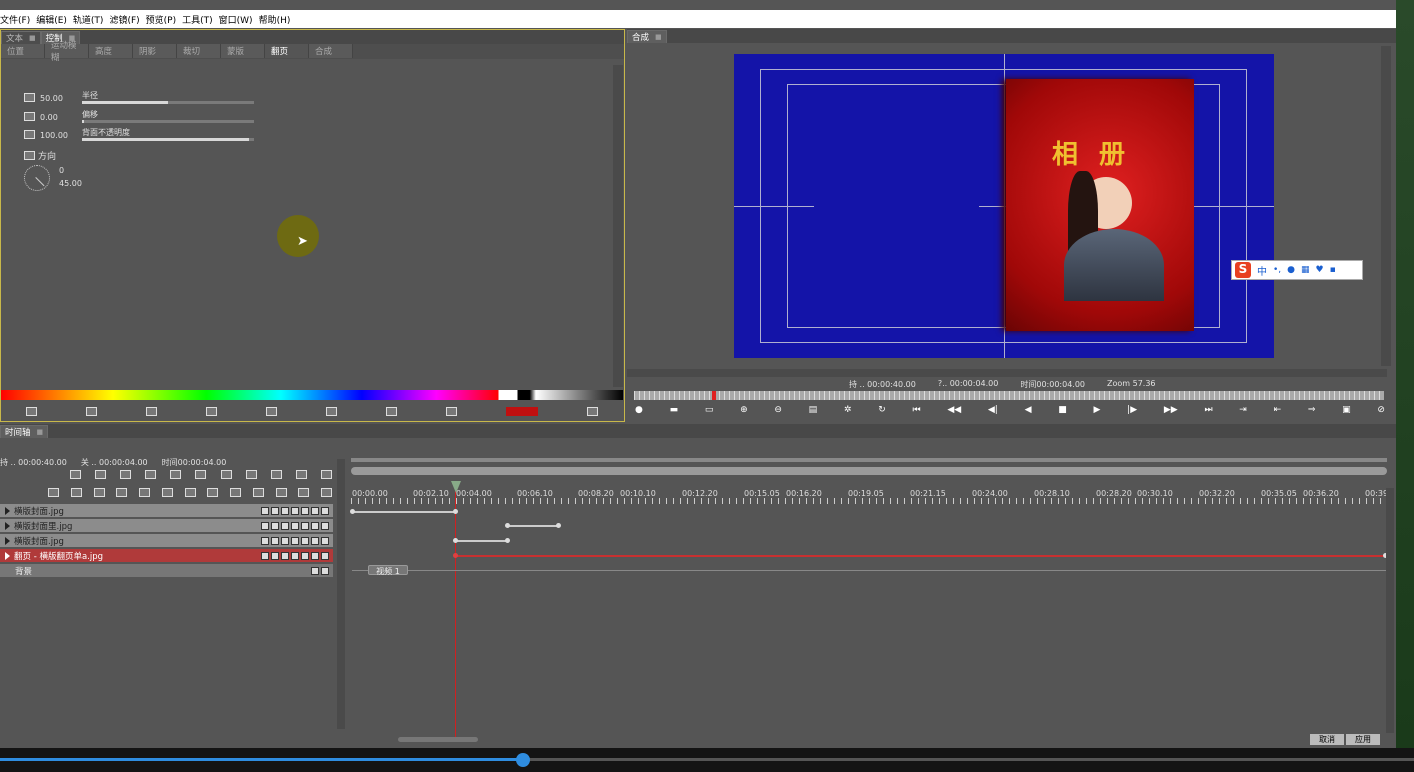 Image resolution: width=1414 pixels, height=772 pixels. I want to click on go-end-icon: ⏭, so click(1208, 410).